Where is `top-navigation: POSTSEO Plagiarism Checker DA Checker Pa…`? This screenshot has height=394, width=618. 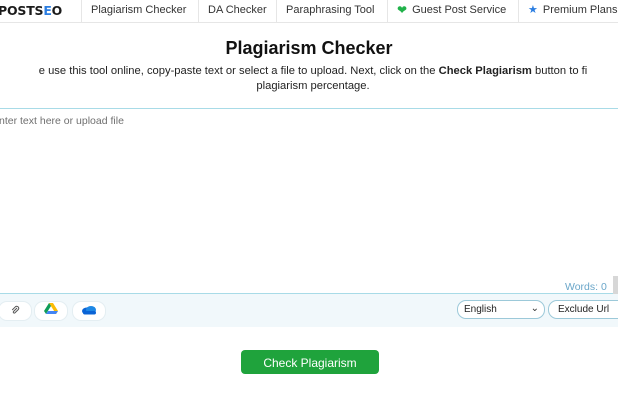
top-navigation: POSTSEO Plagiarism Checker DA Checker Pa… is located at coordinates (309, 11).